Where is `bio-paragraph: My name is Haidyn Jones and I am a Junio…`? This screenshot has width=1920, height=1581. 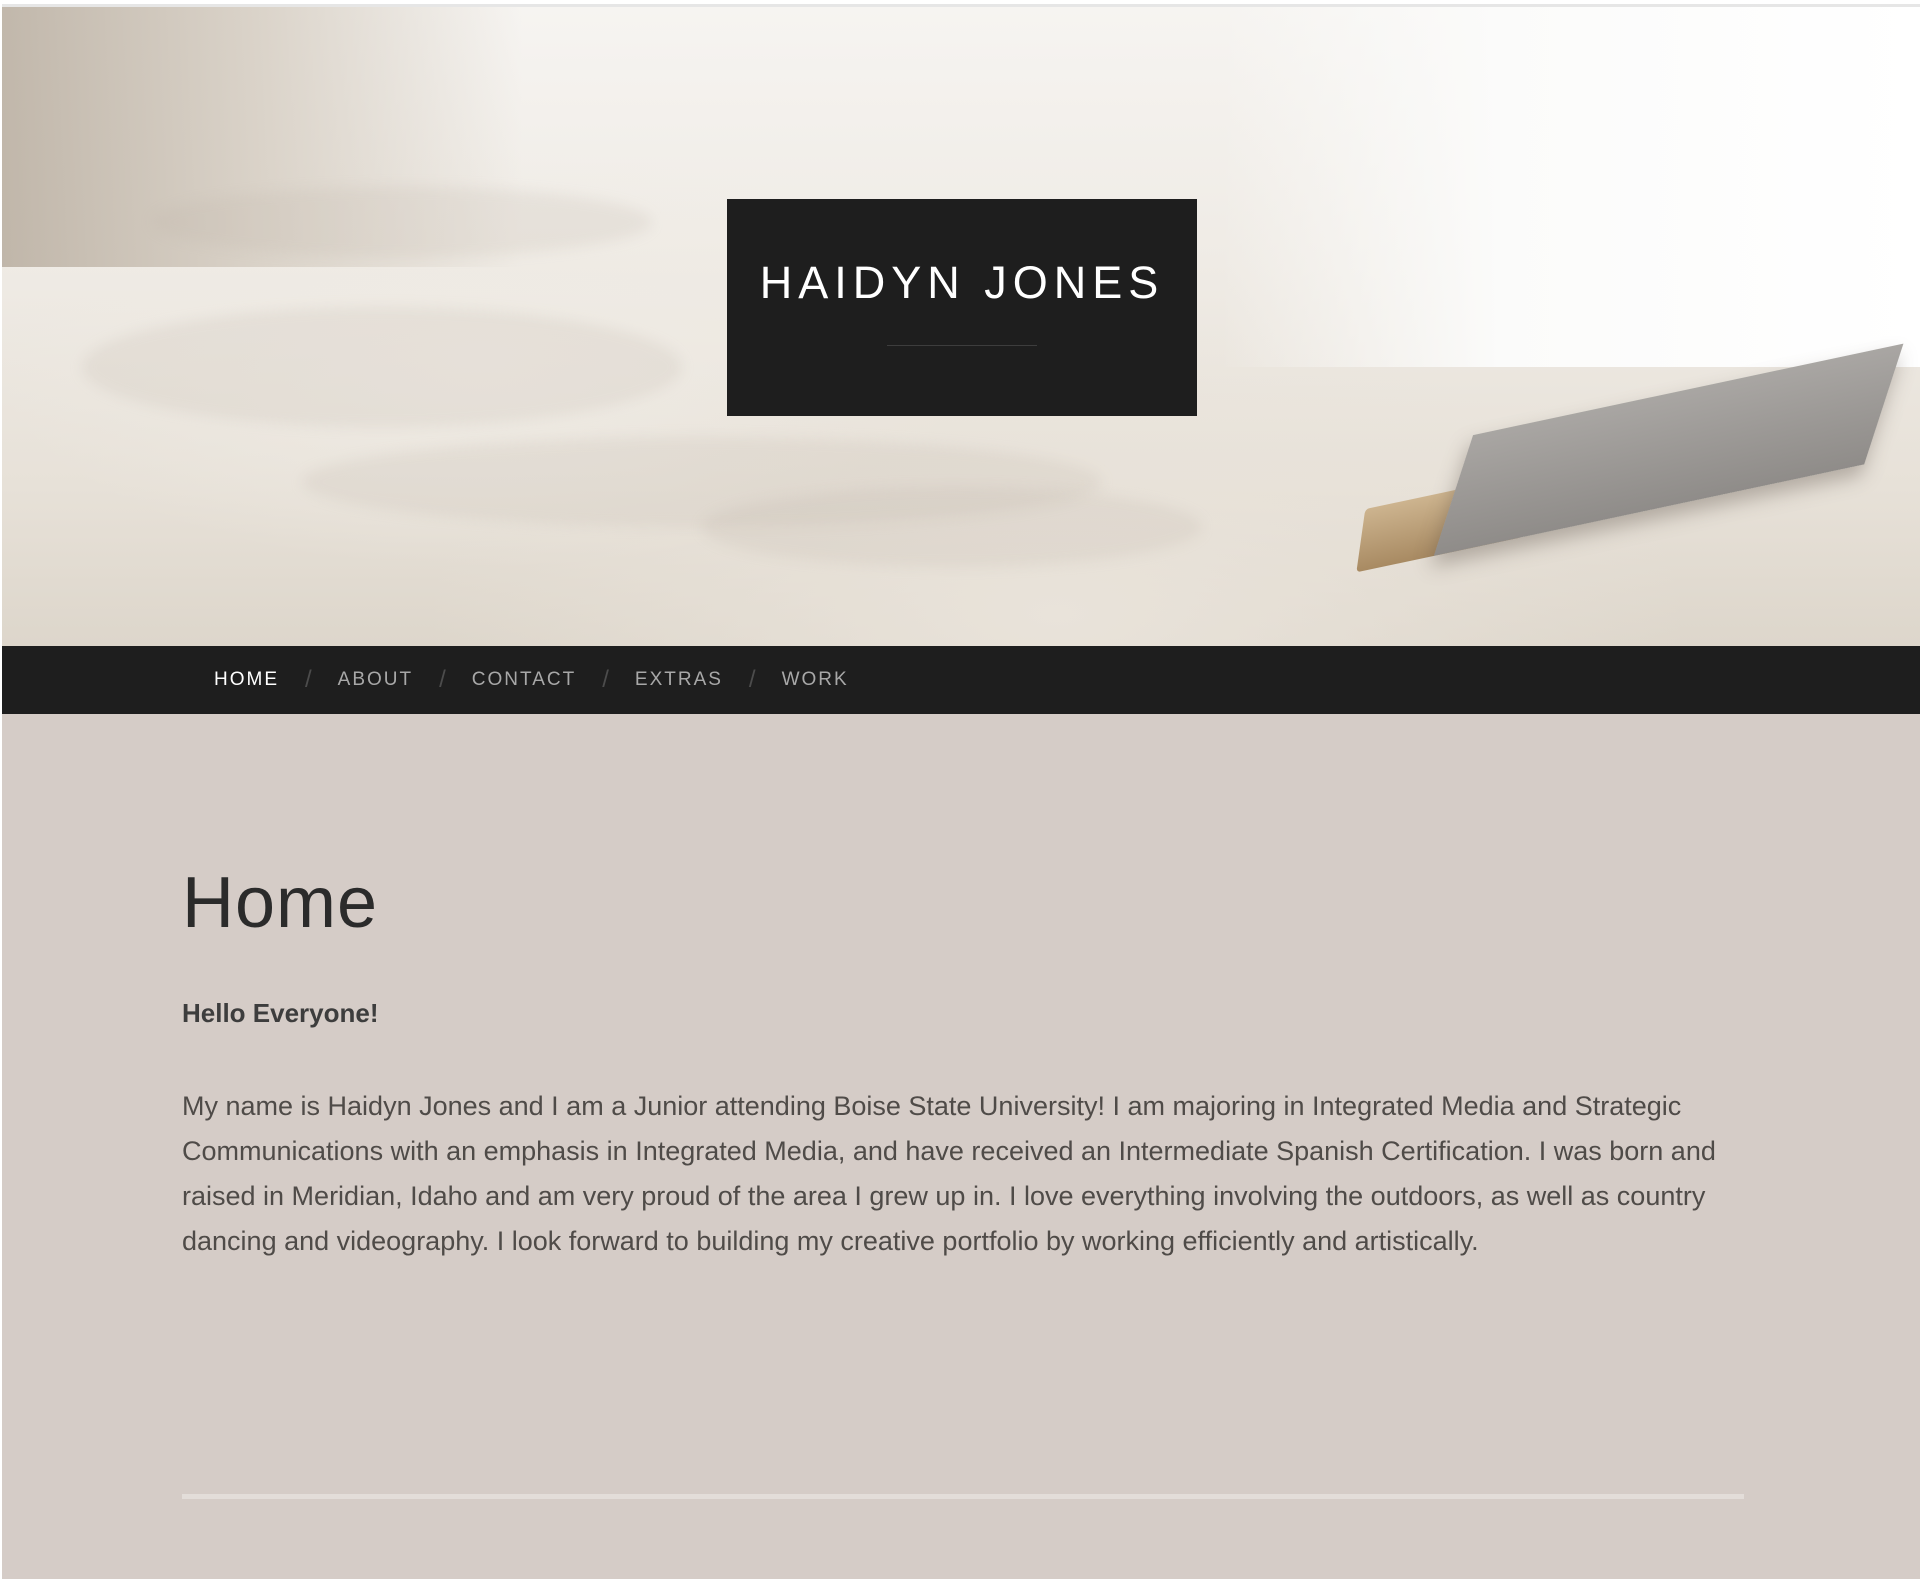
bio-paragraph: My name is Haidyn Jones and I am a Junio… is located at coordinates (949, 1173).